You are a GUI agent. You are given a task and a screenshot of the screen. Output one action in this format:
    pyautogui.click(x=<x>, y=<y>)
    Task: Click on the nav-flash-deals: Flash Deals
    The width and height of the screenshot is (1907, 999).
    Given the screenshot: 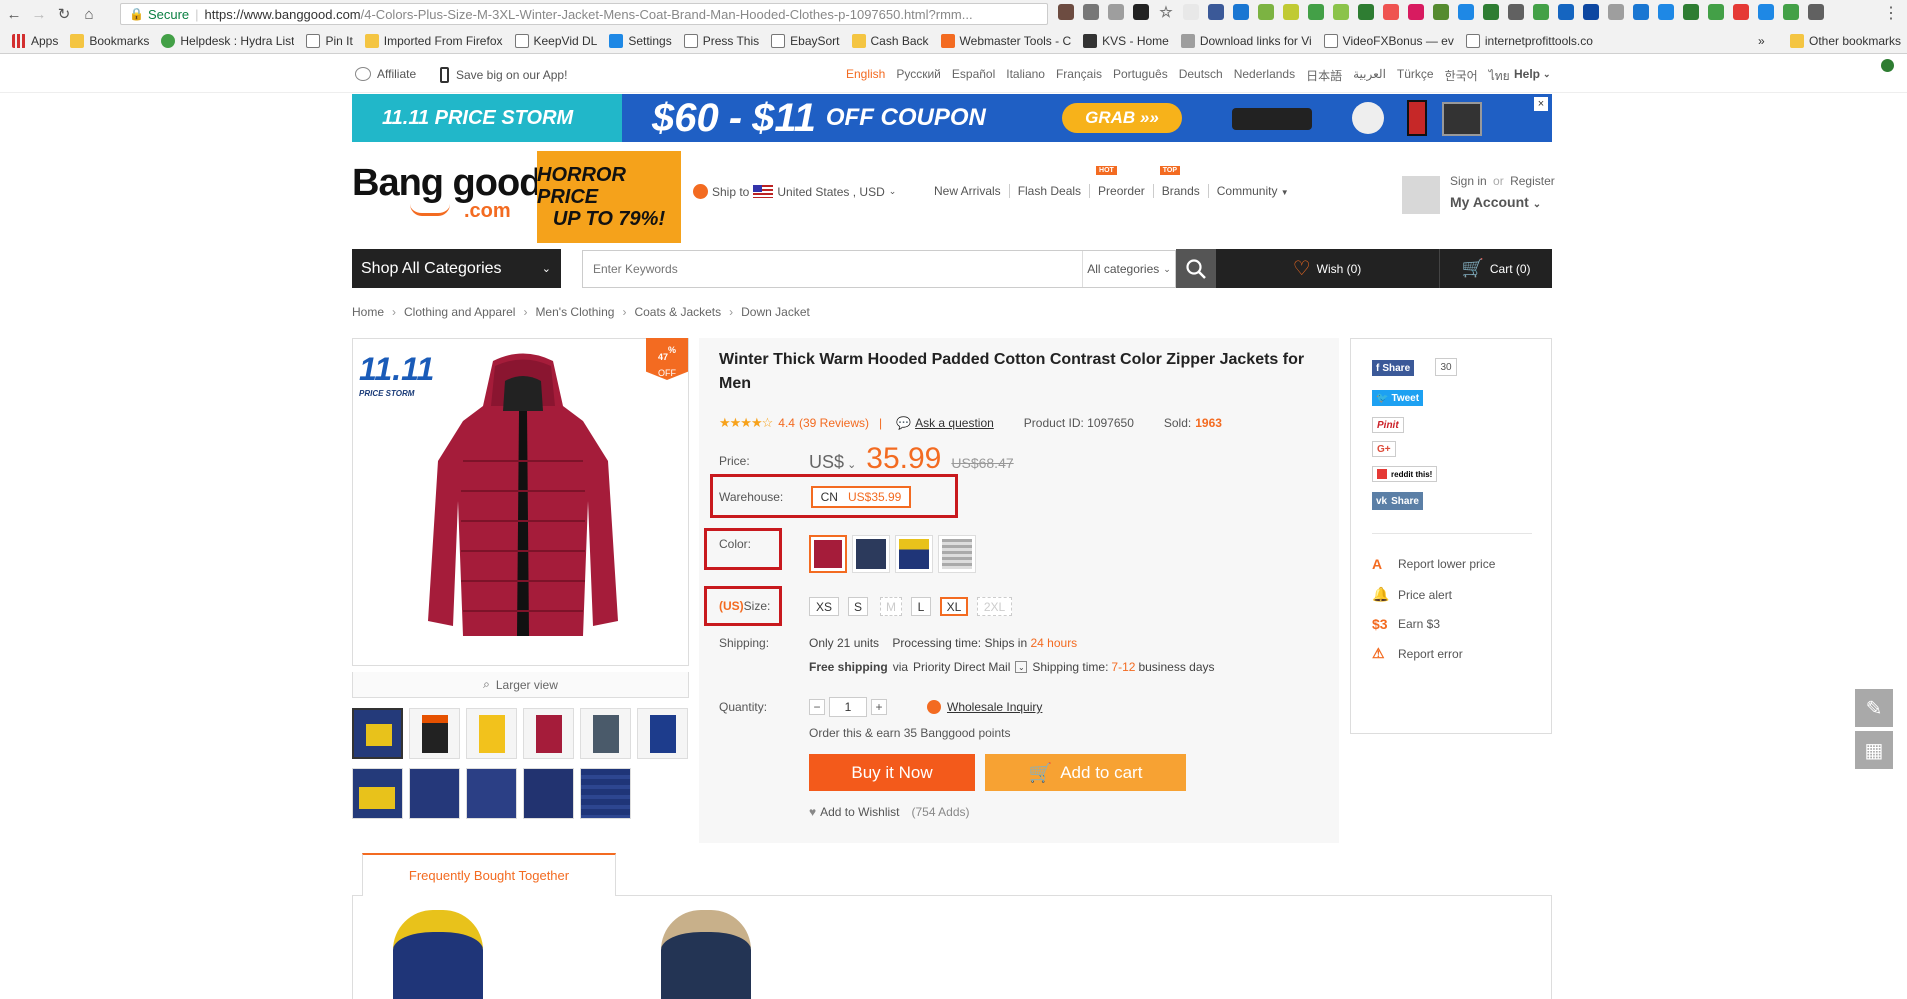 What is the action you would take?
    pyautogui.click(x=1048, y=191)
    